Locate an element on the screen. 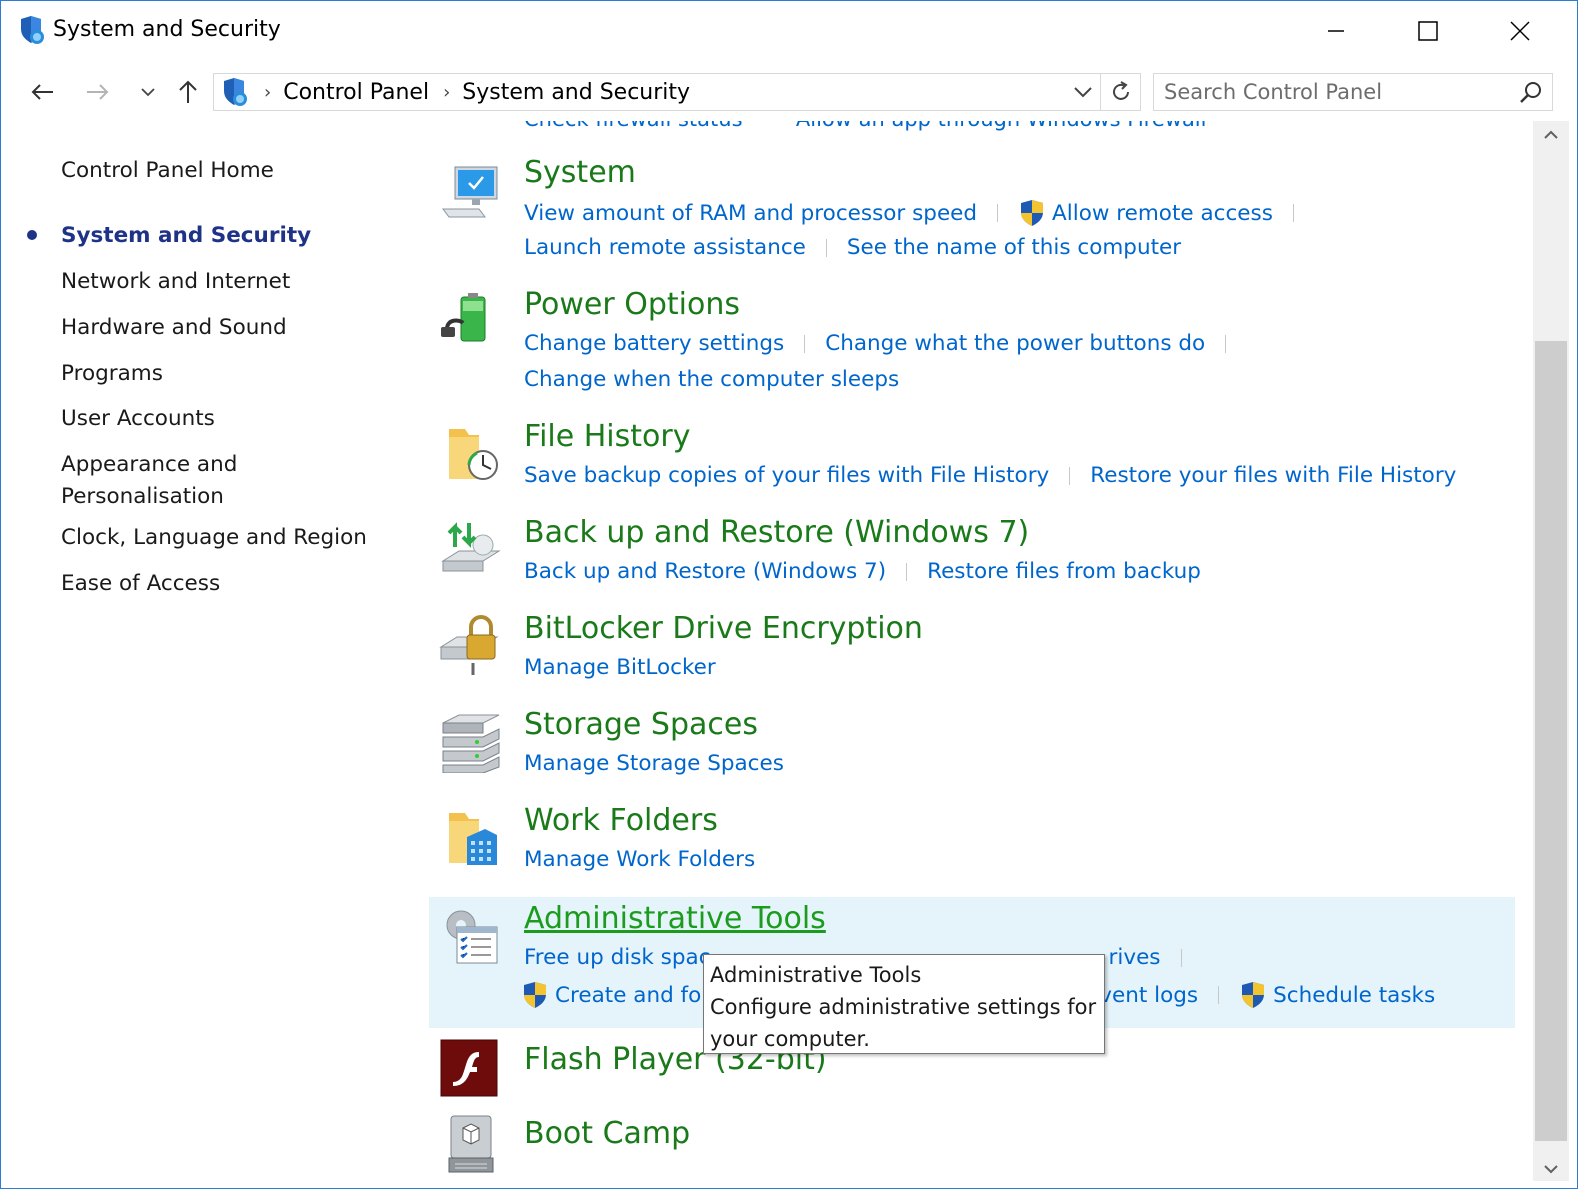 This screenshot has height=1189, width=1578. minimize-button is located at coordinates (1336, 31).